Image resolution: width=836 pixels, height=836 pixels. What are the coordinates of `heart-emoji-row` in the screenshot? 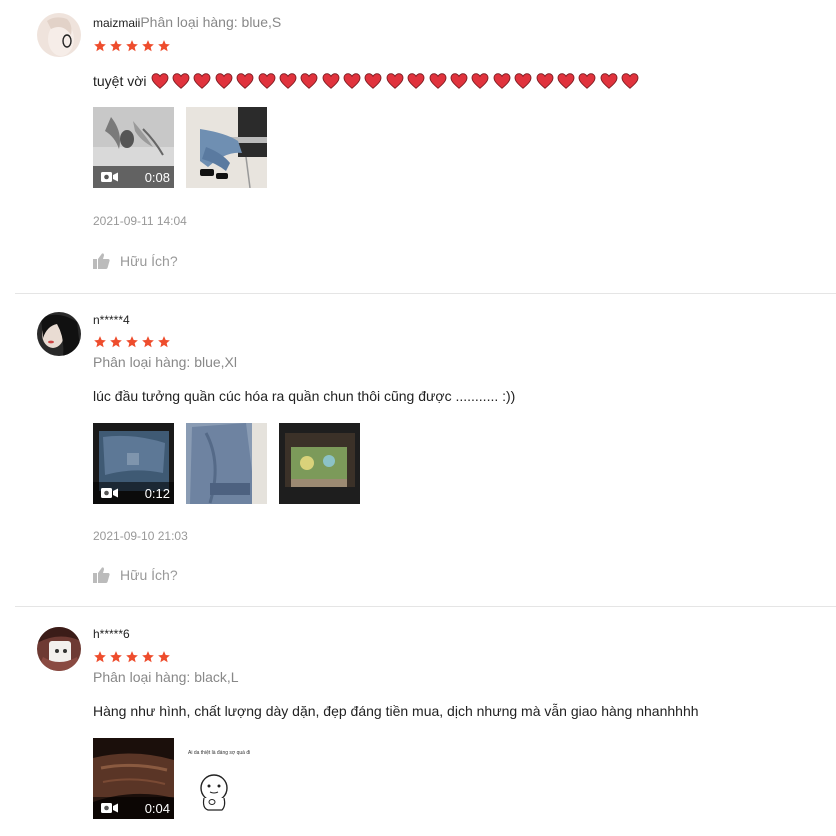 It's located at (395, 81).